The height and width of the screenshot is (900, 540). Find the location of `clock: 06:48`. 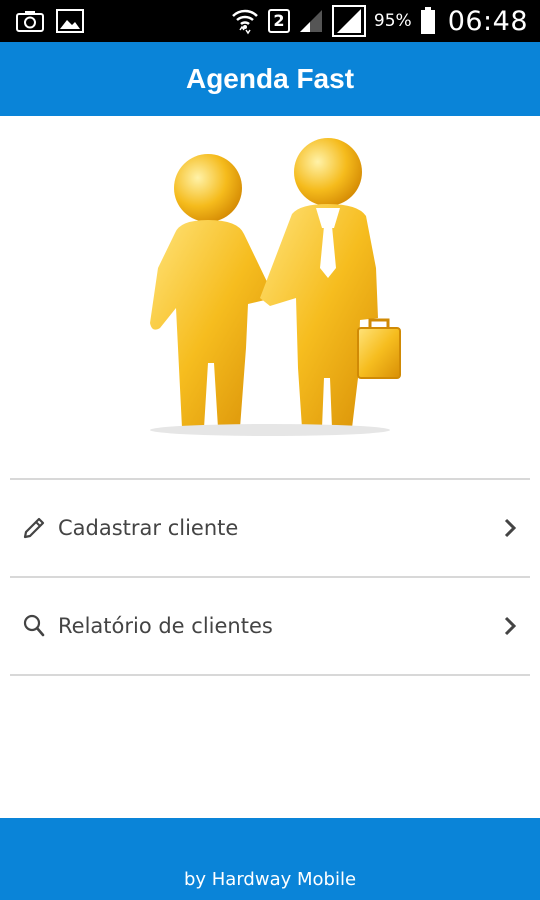

clock: 06:48 is located at coordinates (487, 21).